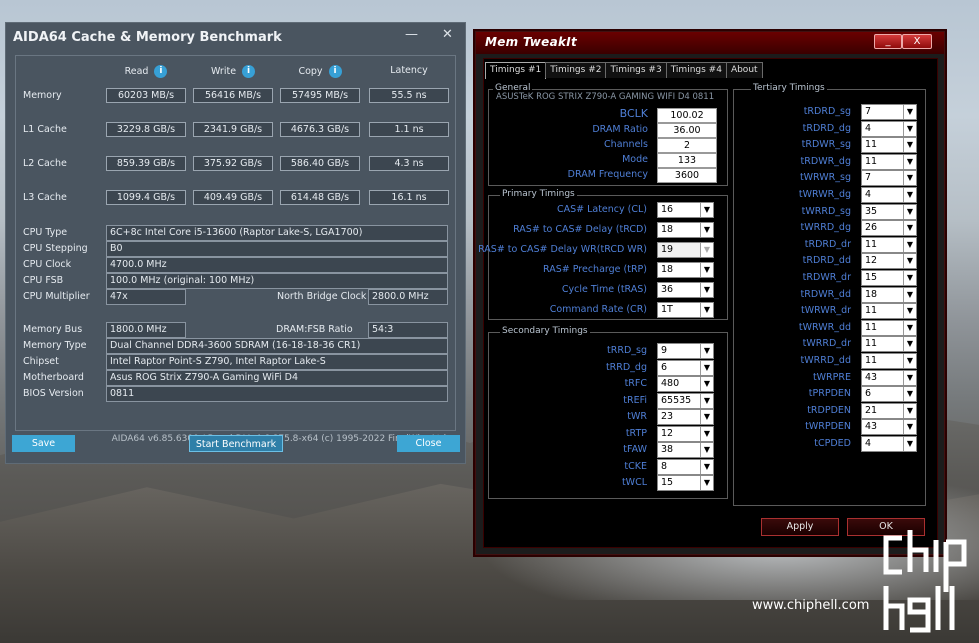 The height and width of the screenshot is (643, 979). I want to click on secondary-dropdown: 6 ▼, so click(685, 367).